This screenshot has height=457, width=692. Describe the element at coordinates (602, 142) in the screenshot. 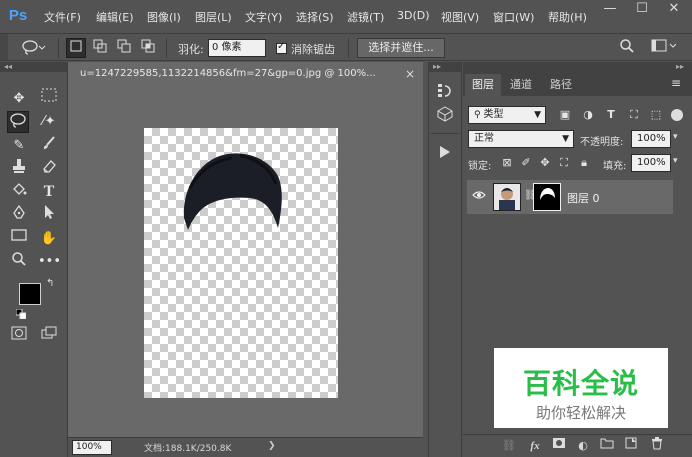

I see `opacity-label: 不透明度:` at that location.